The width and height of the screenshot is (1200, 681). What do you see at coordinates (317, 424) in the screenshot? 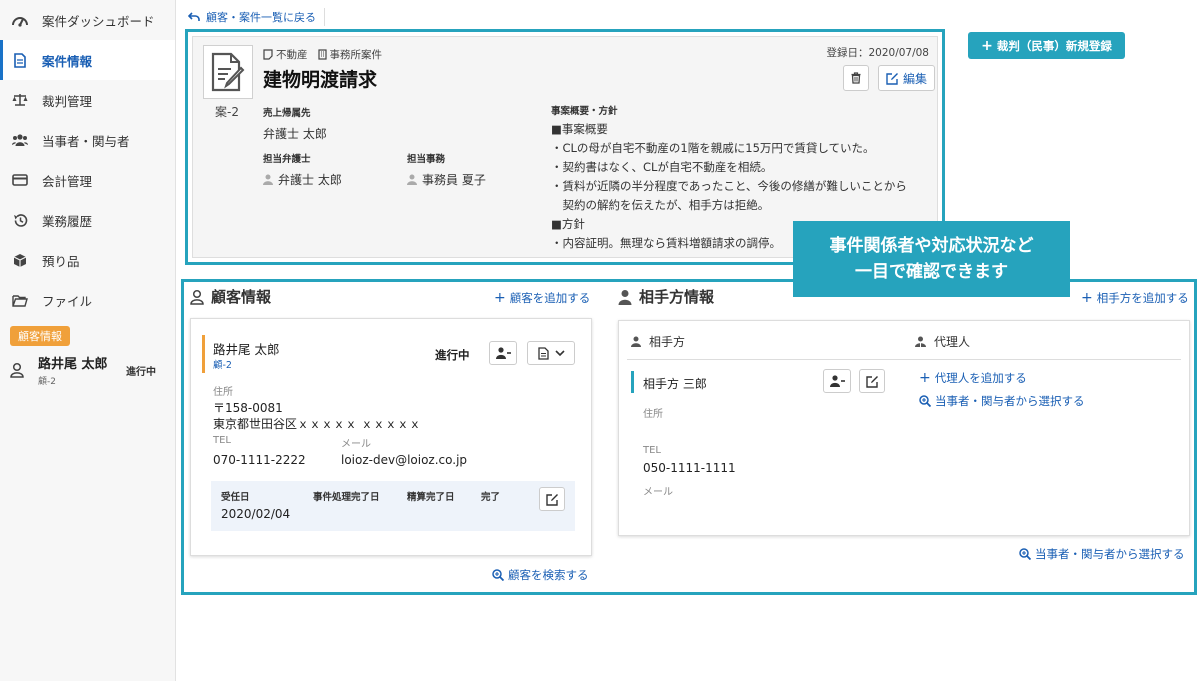
I see `client-address: 東京都世田谷区ｘｘｘｘｘ ｘｘｘｘｘ` at bounding box center [317, 424].